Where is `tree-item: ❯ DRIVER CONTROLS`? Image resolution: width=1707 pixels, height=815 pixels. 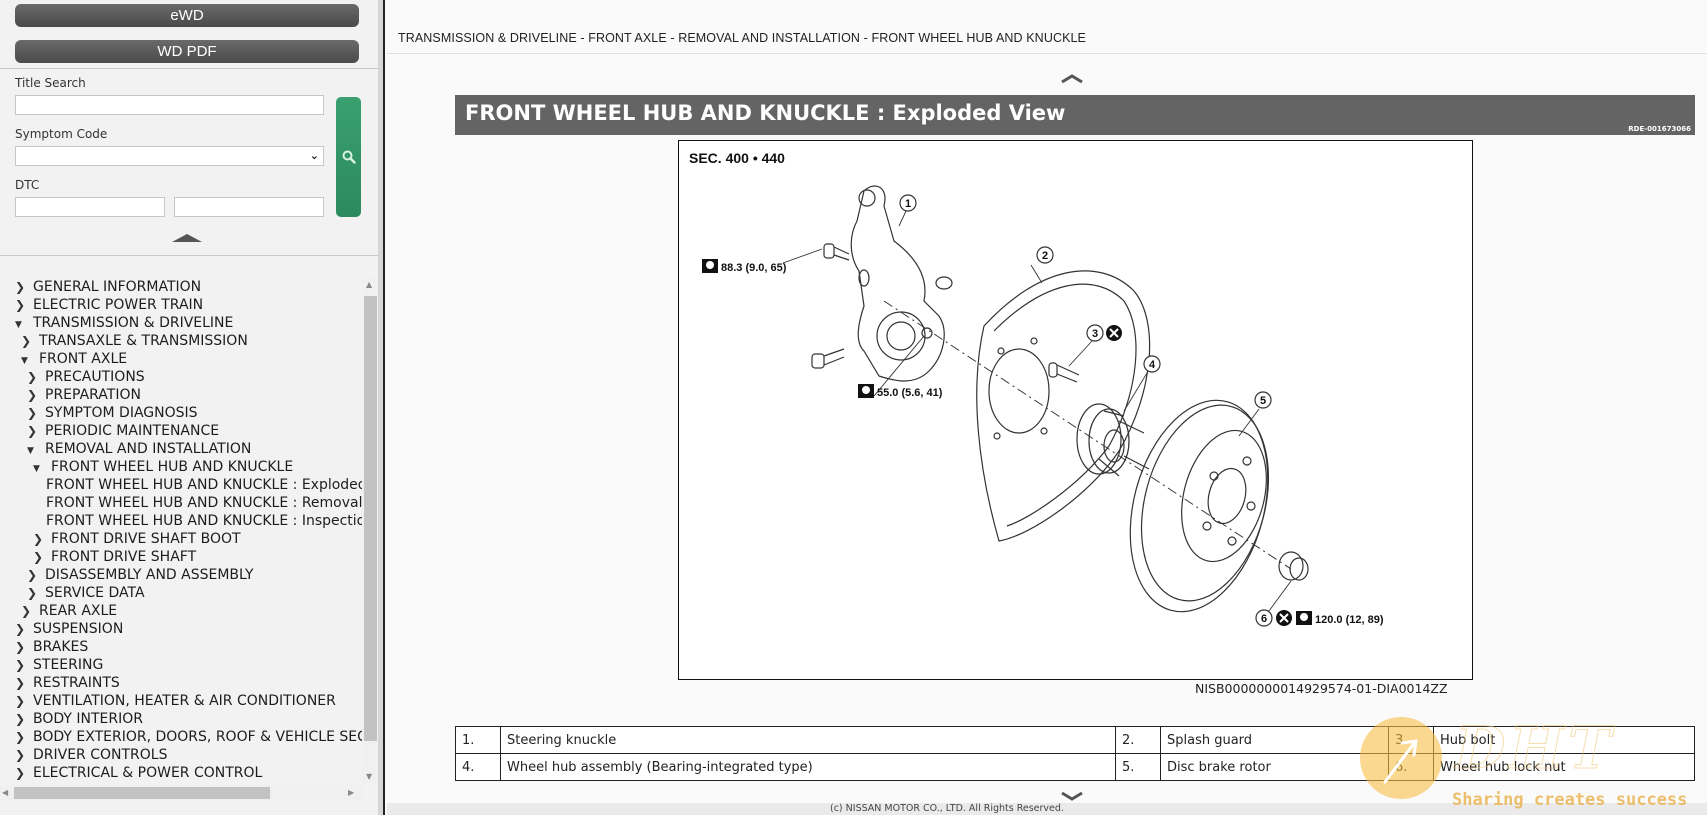
tree-item: ❯ DRIVER CONTROLS is located at coordinates (91, 755).